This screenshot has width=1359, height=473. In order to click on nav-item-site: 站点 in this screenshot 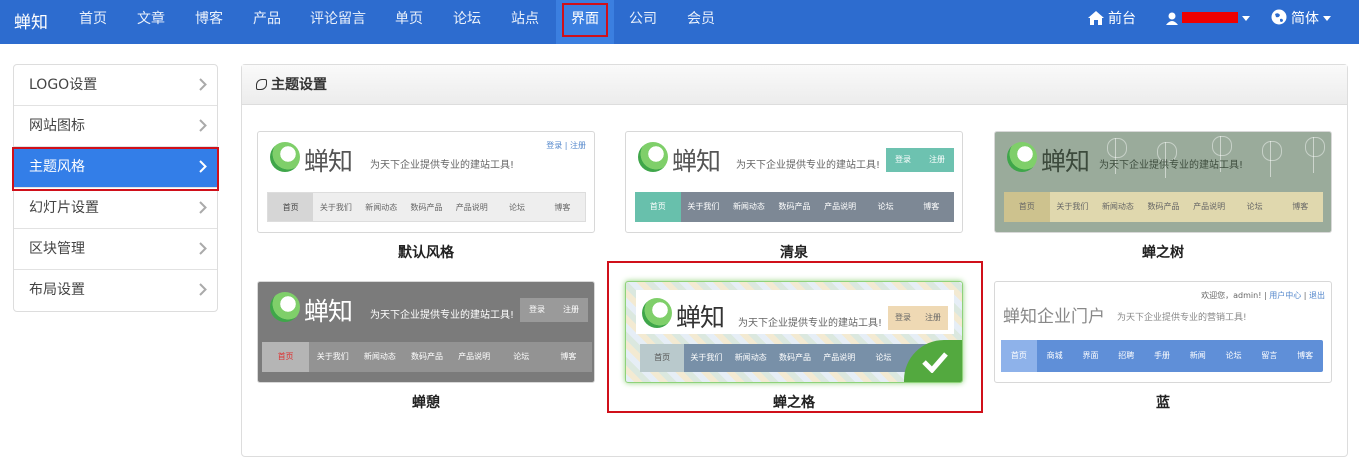, I will do `click(525, 22)`.